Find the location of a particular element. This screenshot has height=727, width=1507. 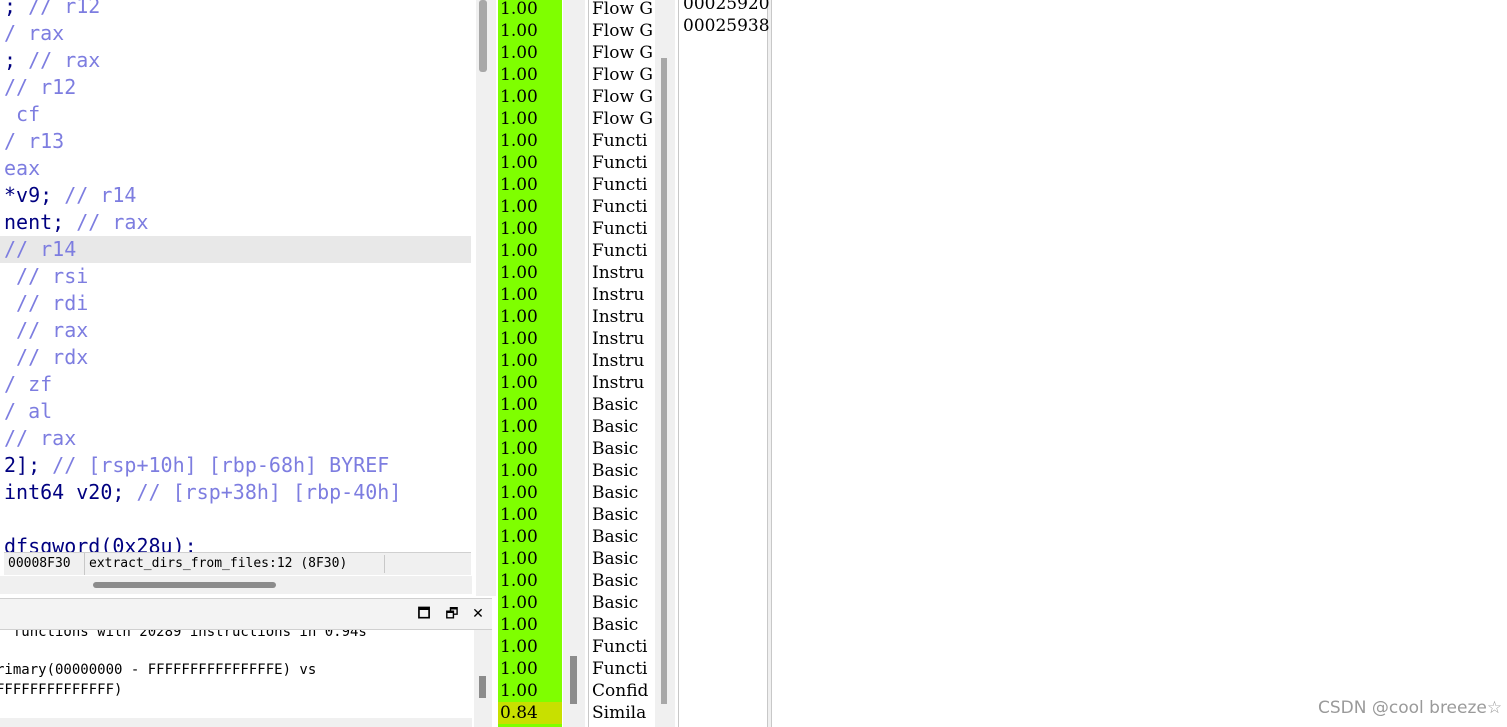

code-line: // rsi is located at coordinates (46, 276).